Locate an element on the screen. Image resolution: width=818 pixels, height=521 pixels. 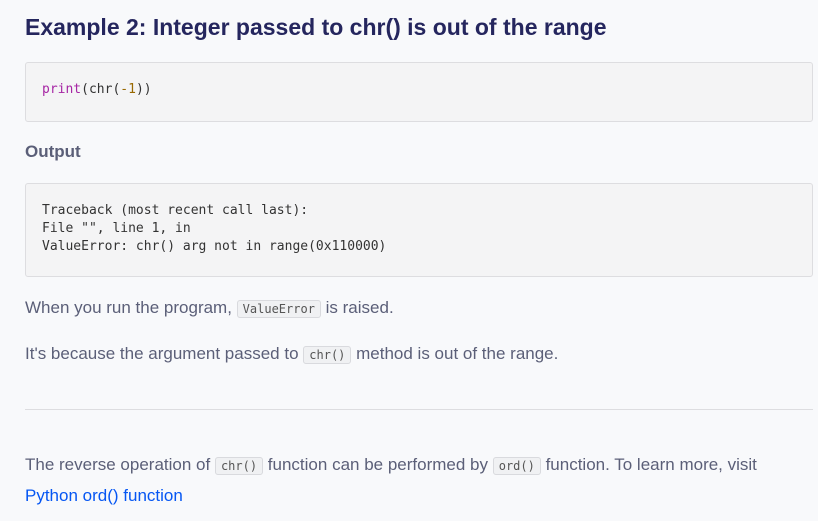
code-block: print(chr(-1)) is located at coordinates (419, 92).